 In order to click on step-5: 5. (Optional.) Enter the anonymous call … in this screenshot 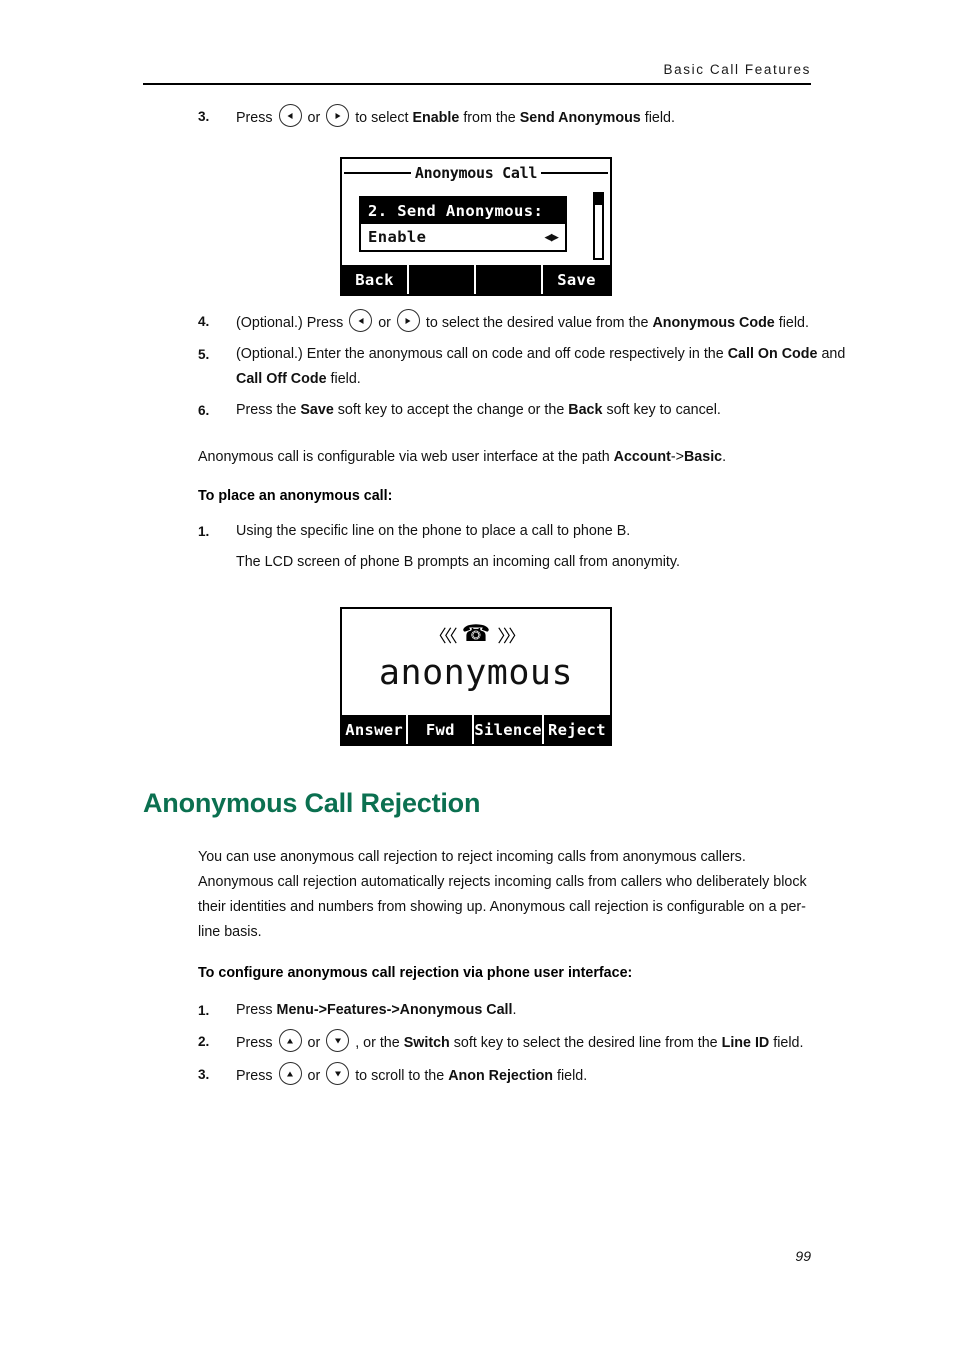, I will do `click(524, 367)`.